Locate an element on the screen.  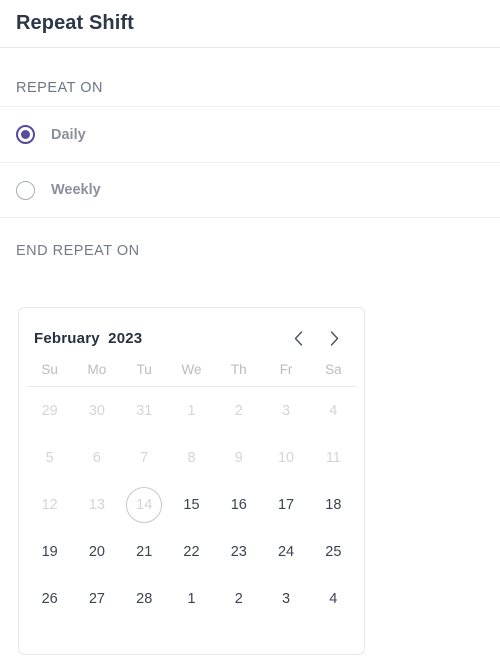
calendar-day-cell: 11 is located at coordinates (333, 457).